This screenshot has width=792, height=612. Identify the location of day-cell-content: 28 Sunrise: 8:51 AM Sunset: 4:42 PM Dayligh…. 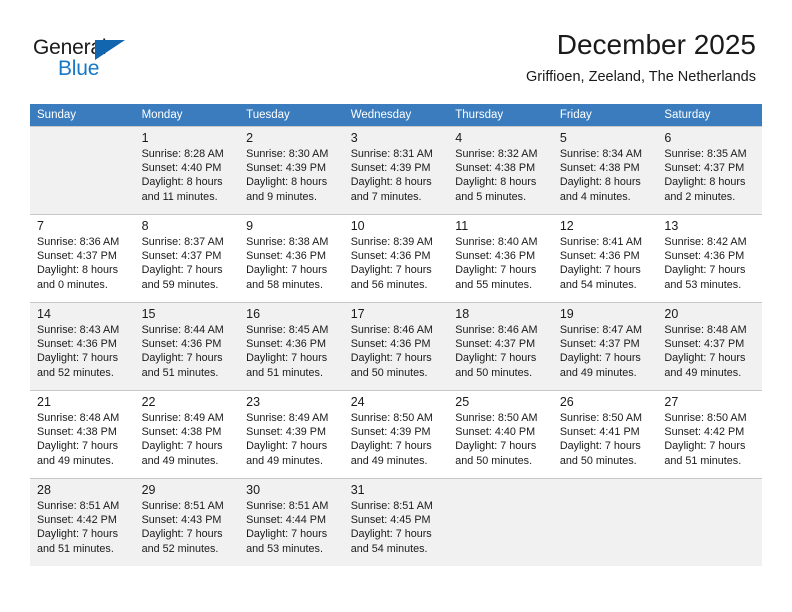
(82, 522).